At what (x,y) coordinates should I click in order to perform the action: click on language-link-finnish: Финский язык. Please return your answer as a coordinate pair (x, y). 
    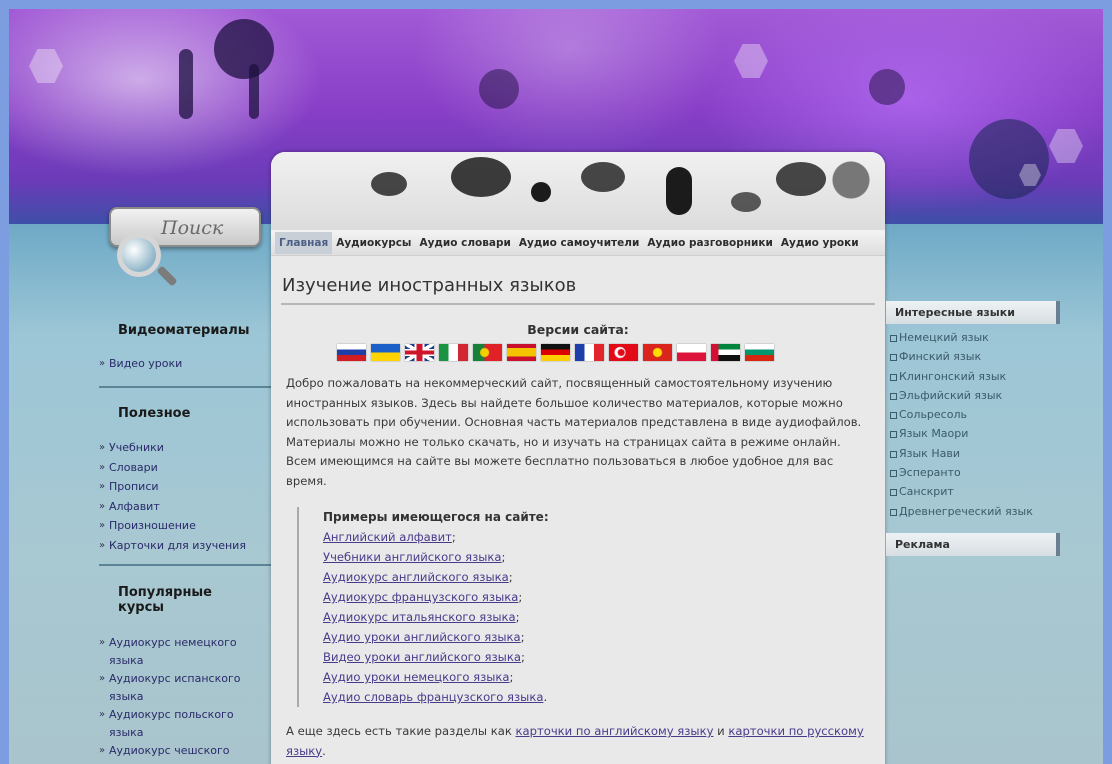
    Looking at the image, I should click on (974, 356).